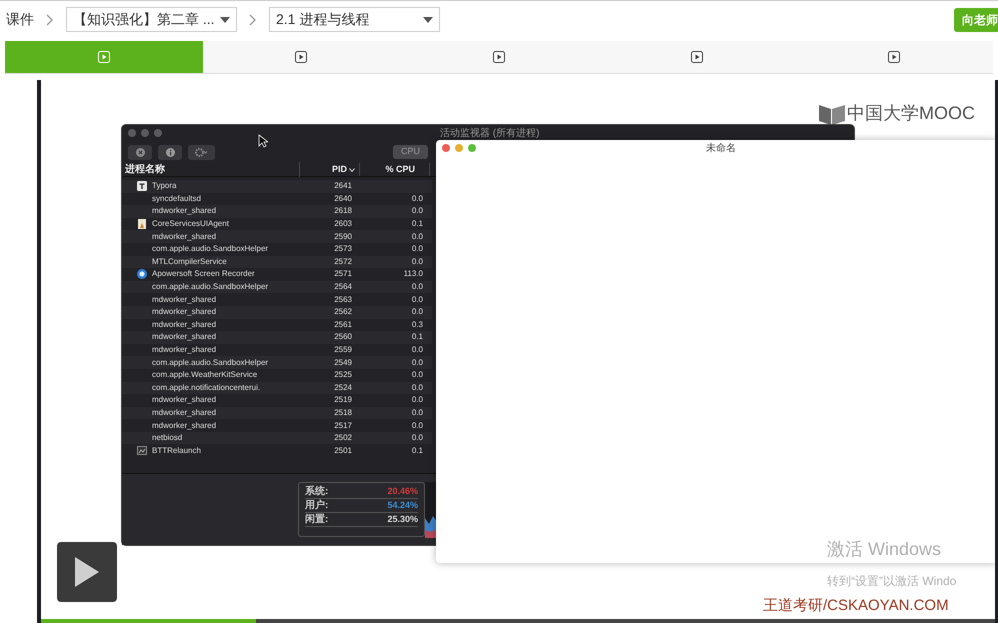 This screenshot has width=998, height=623. I want to click on process-pid: 2560, so click(342, 337).